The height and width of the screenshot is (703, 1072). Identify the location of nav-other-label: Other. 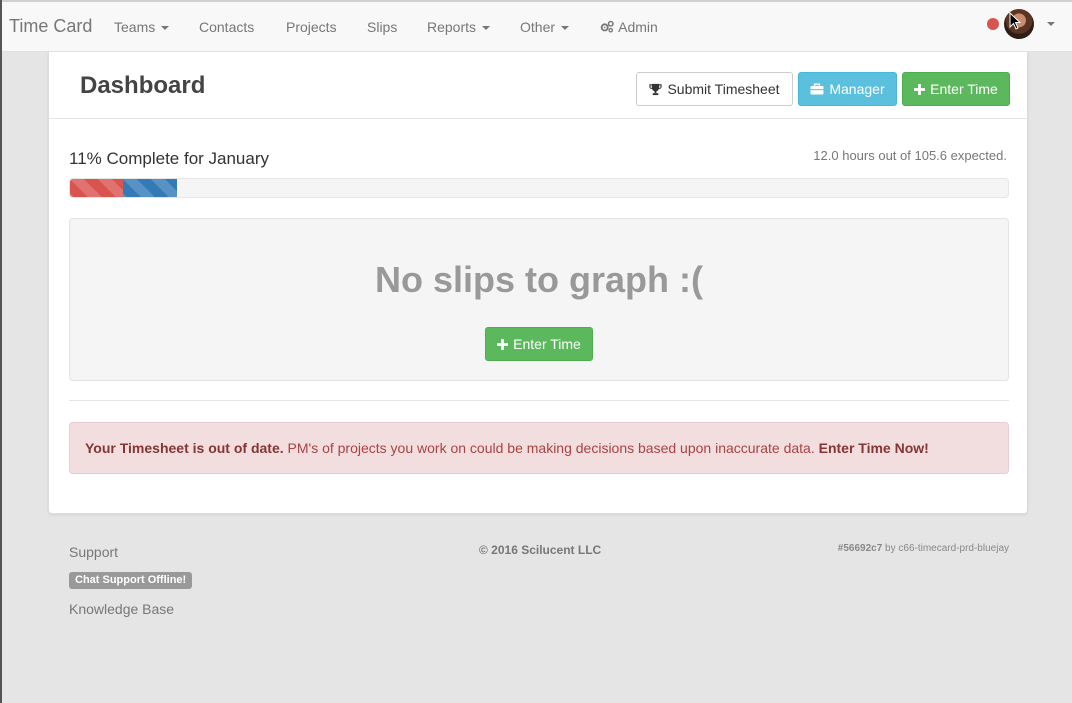
(538, 27).